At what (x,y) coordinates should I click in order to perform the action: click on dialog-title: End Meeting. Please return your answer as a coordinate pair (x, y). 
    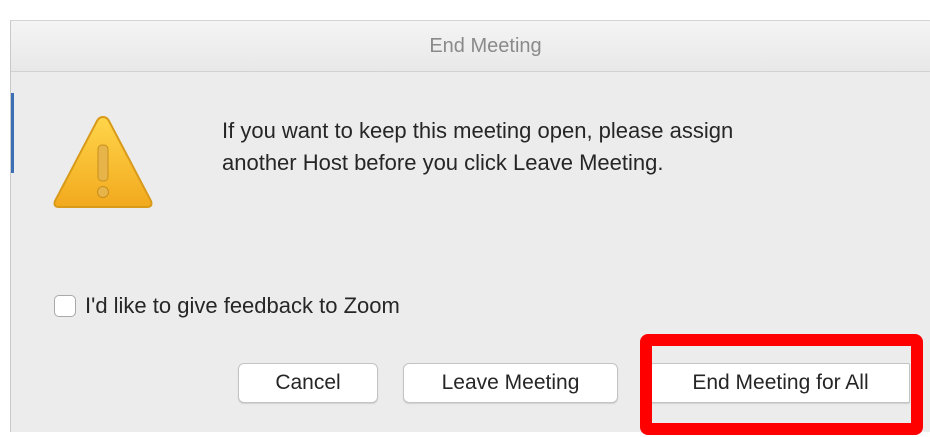
    Looking at the image, I should click on (485, 45).